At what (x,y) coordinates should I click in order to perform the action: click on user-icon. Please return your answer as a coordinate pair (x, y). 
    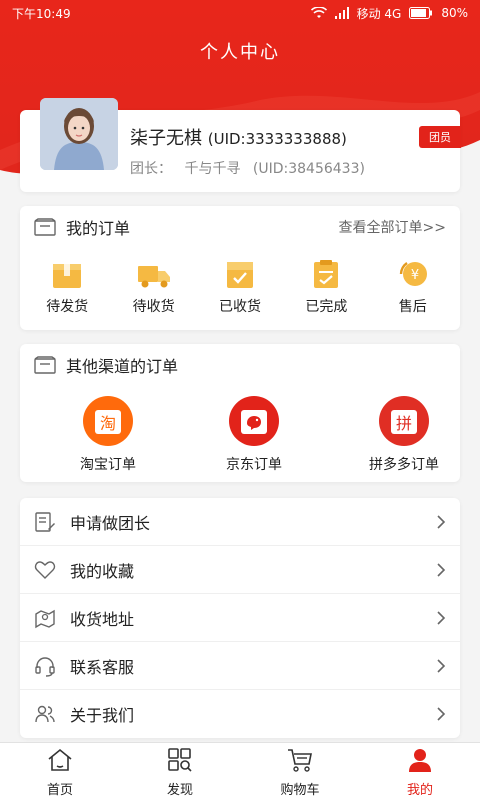
    Looking at the image, I should click on (420, 760).